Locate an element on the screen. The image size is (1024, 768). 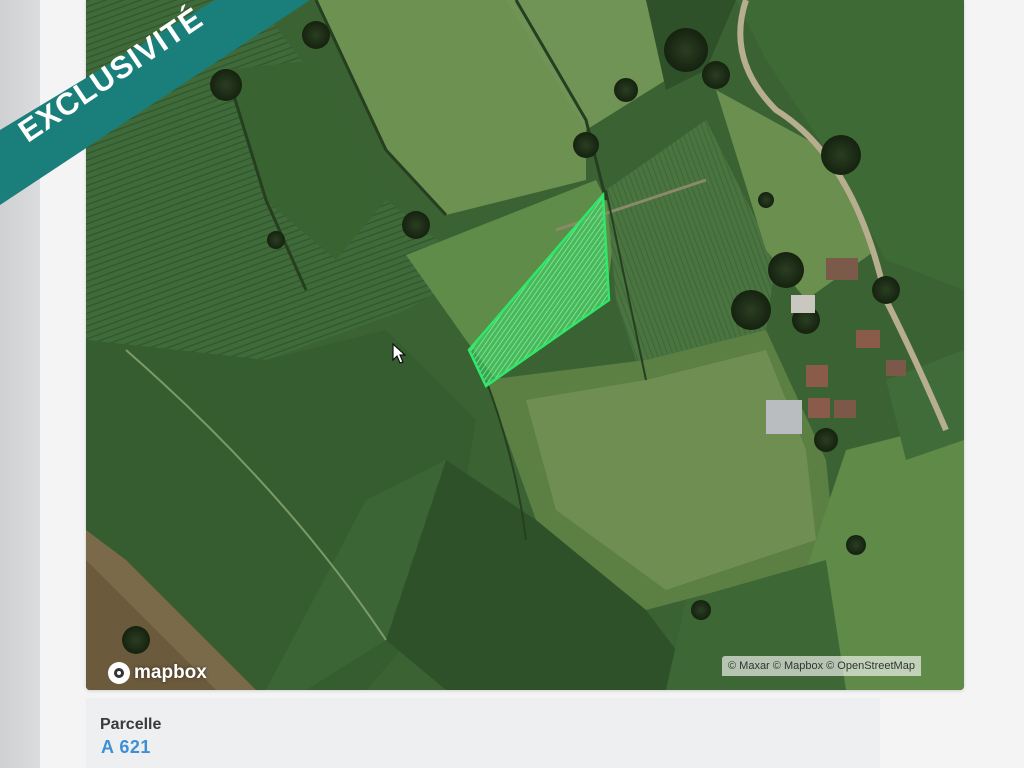
cursor-arrow-icon is located at coordinates (399, 353).